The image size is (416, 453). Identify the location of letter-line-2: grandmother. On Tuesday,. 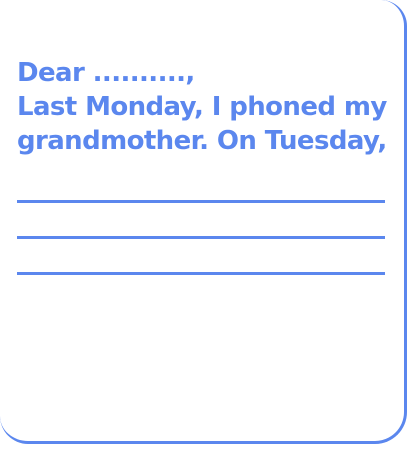
(202, 141).